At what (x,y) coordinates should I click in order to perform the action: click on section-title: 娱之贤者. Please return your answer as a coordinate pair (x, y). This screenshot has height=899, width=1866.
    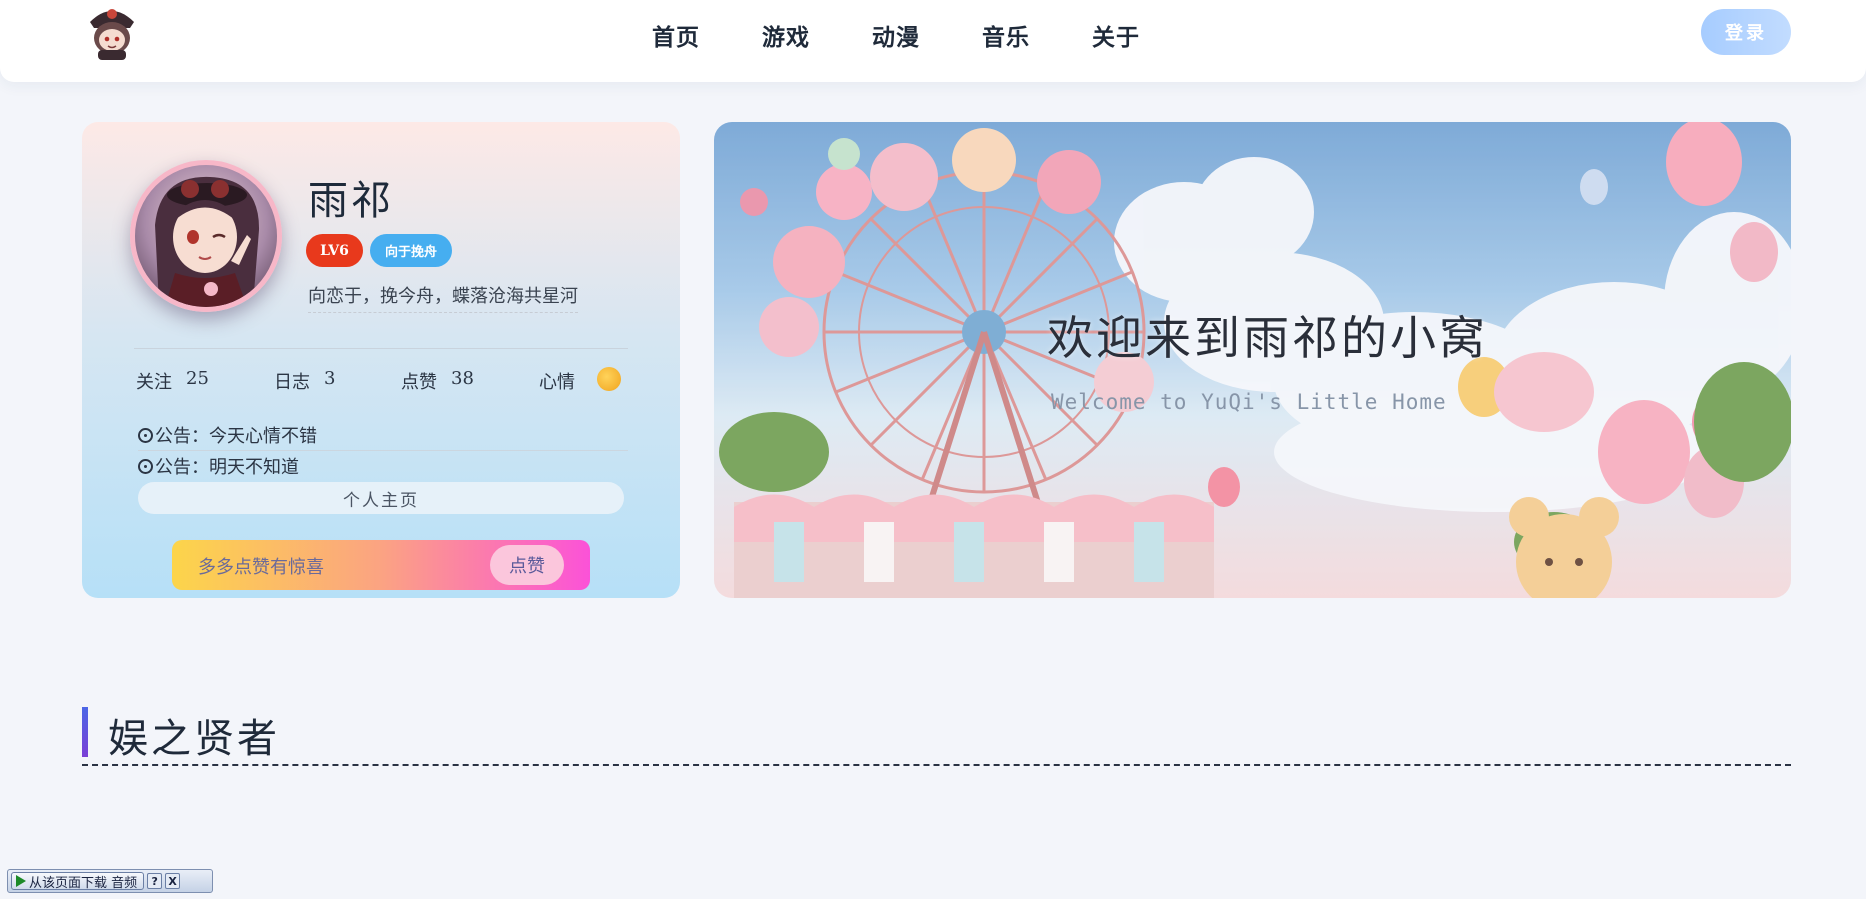
    Looking at the image, I should click on (194, 739).